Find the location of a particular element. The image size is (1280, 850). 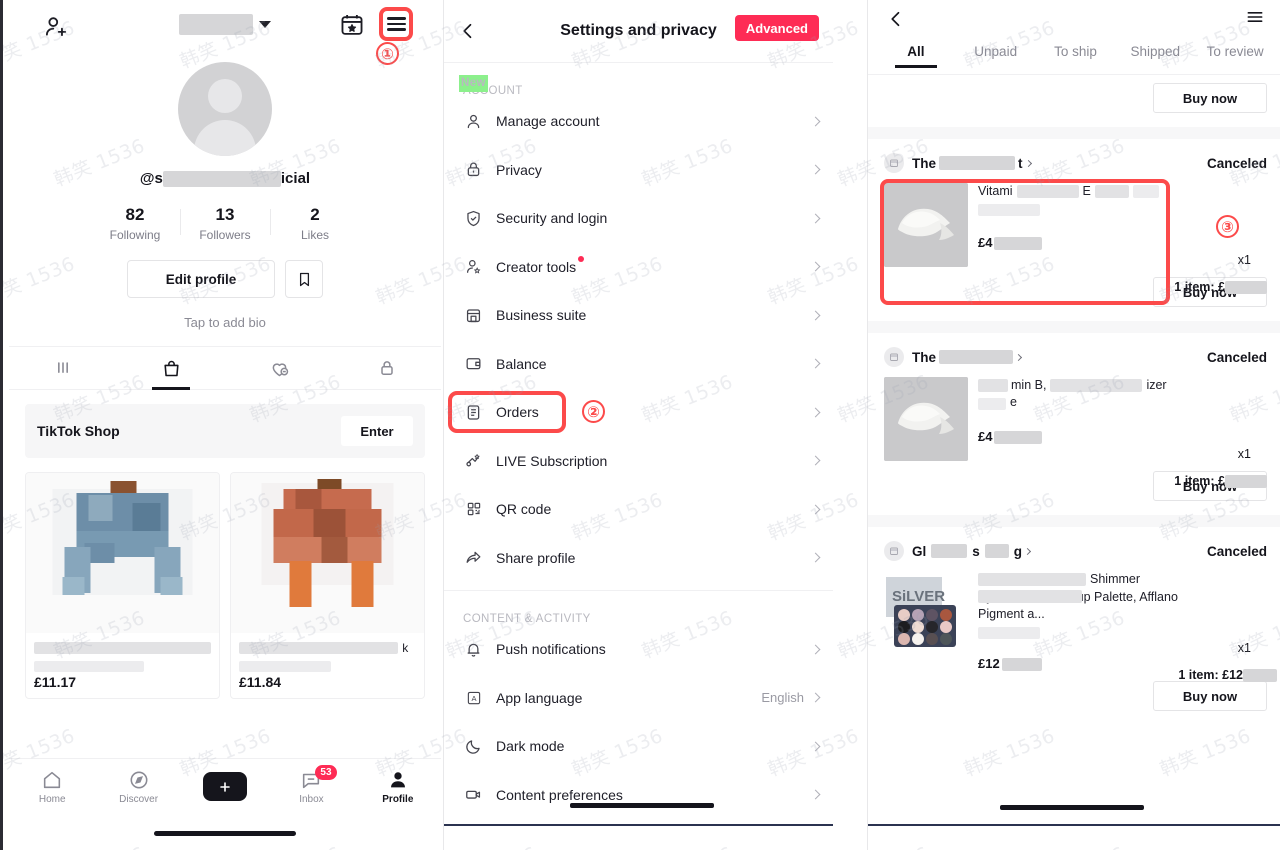

settings-row-security-and-login: Security and login is located at coordinates (638, 218).